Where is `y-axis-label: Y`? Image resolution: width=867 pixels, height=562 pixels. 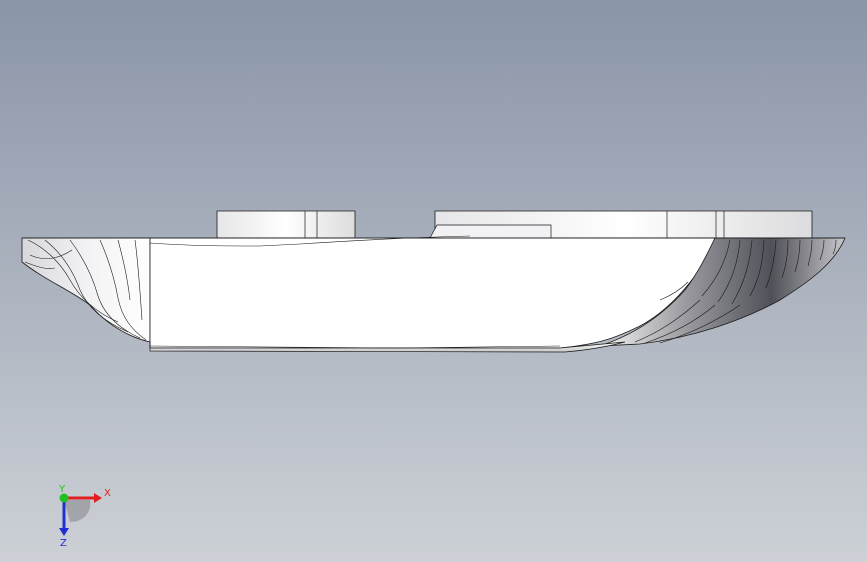 y-axis-label: Y is located at coordinates (62, 489).